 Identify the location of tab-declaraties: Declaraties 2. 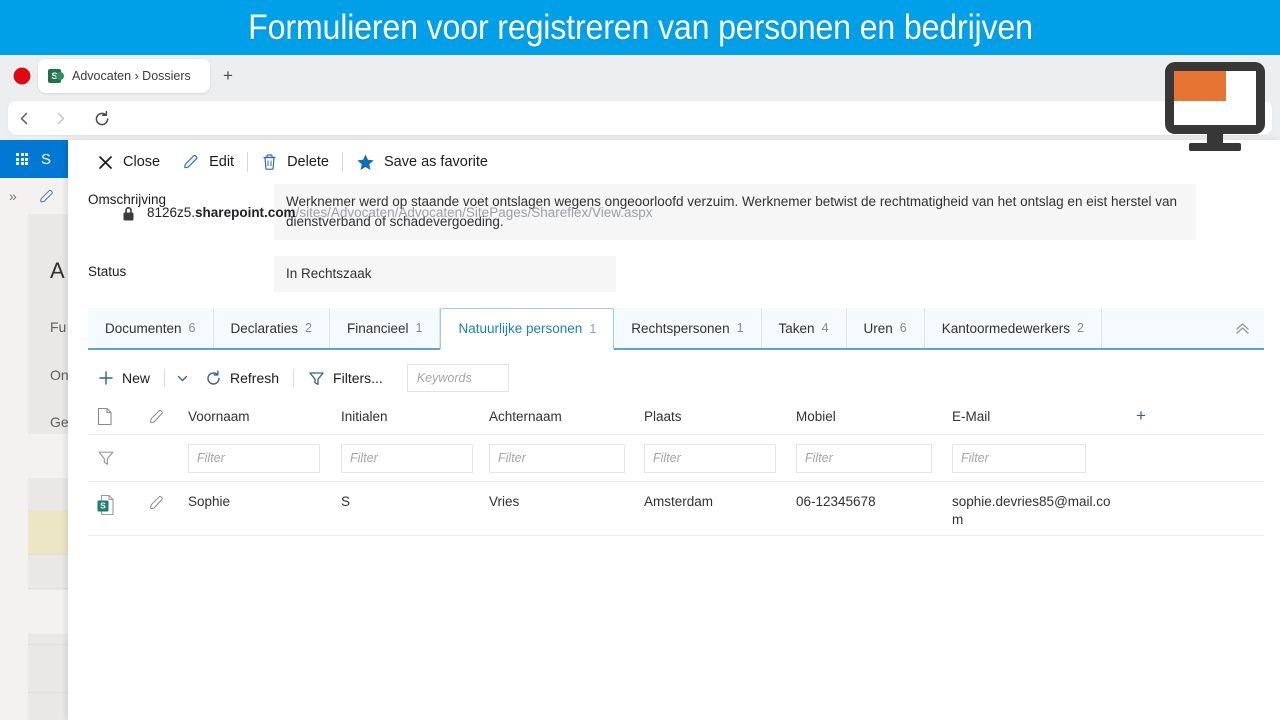
(272, 328).